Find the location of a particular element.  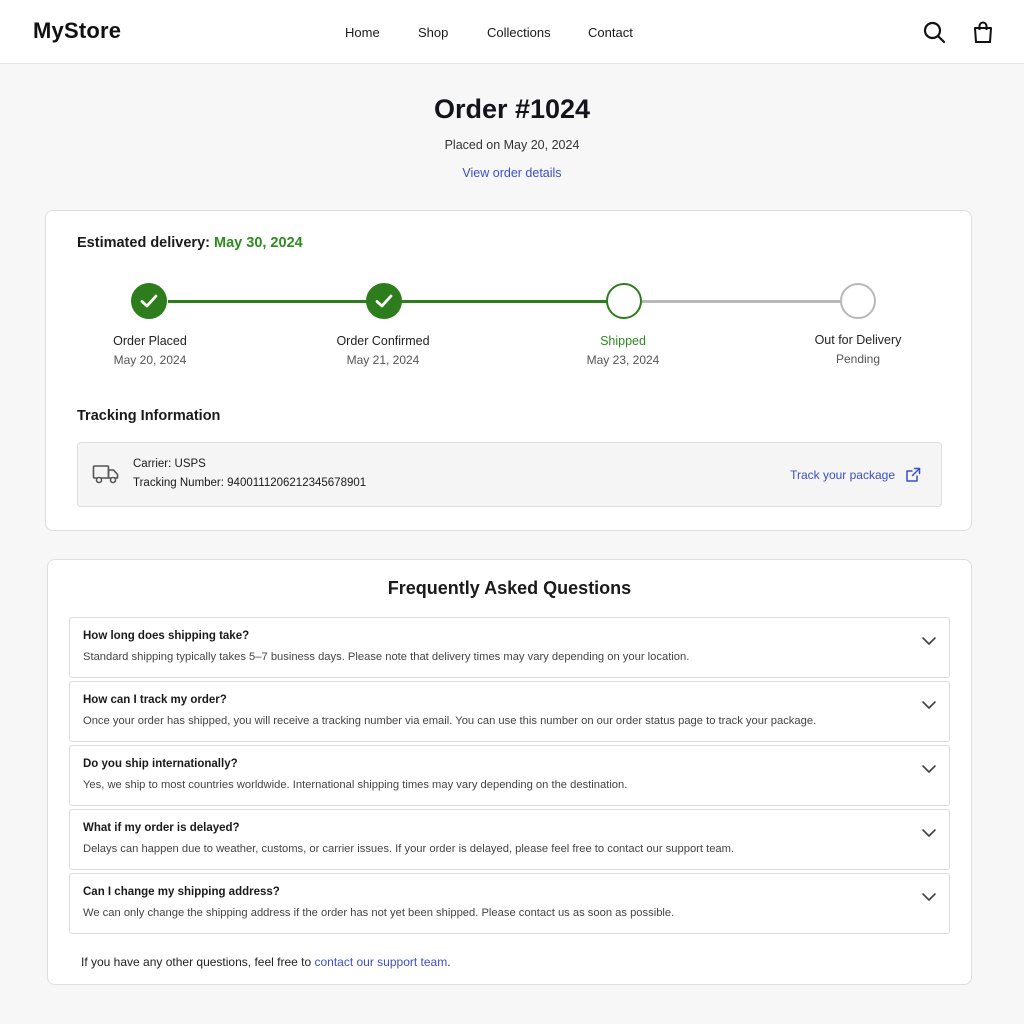

shopping-bag-icon is located at coordinates (983, 32).